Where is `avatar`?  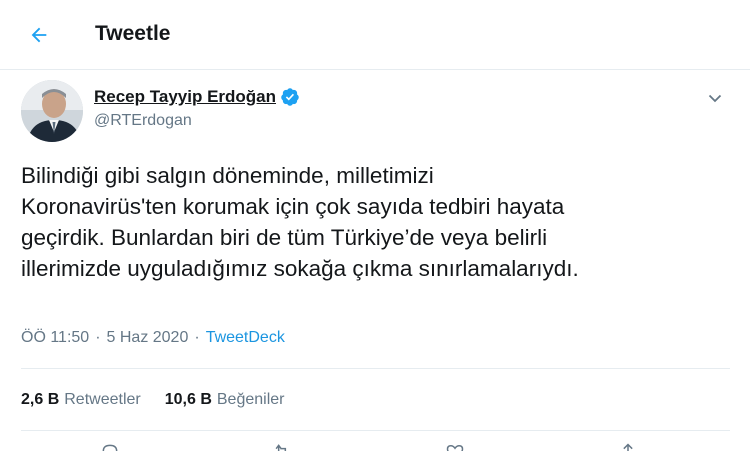
avatar is located at coordinates (52, 111).